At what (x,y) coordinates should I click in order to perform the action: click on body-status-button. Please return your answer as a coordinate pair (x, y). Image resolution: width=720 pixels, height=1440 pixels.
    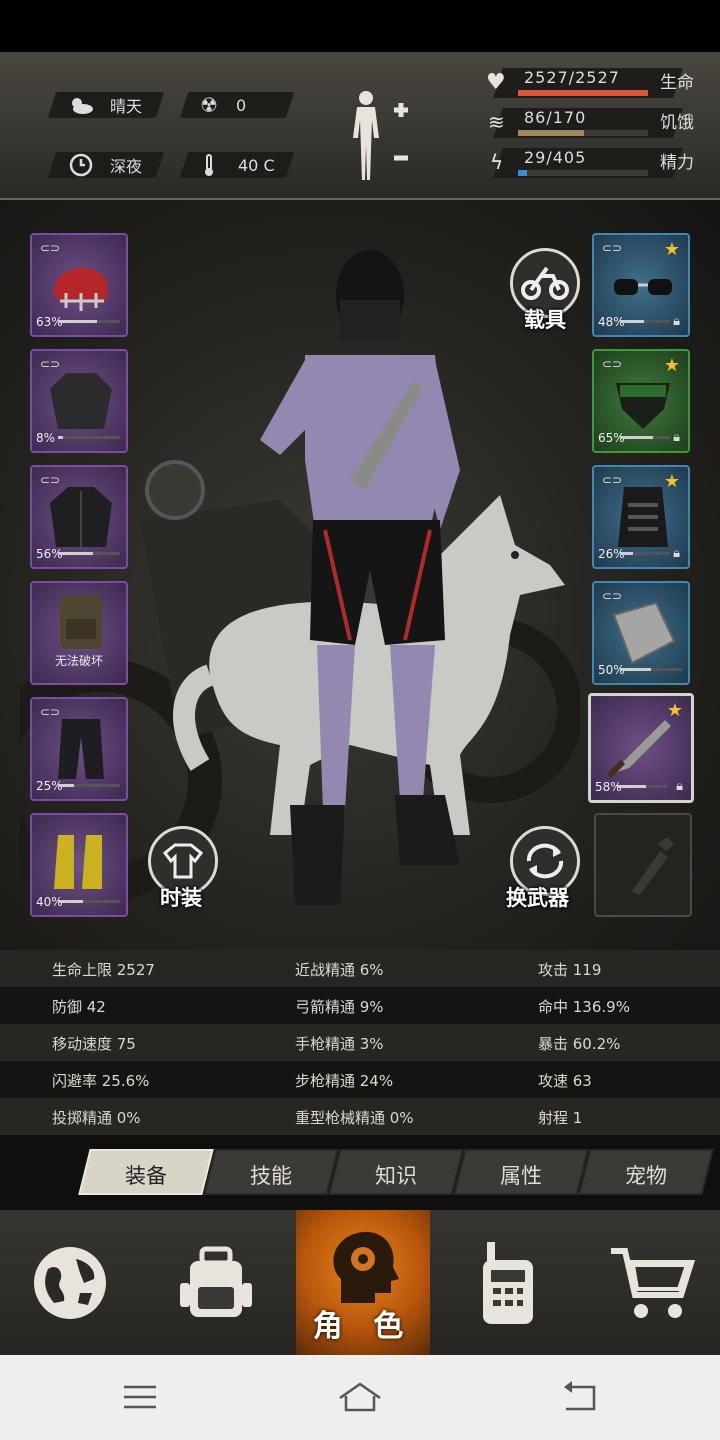
    Looking at the image, I should click on (386, 136).